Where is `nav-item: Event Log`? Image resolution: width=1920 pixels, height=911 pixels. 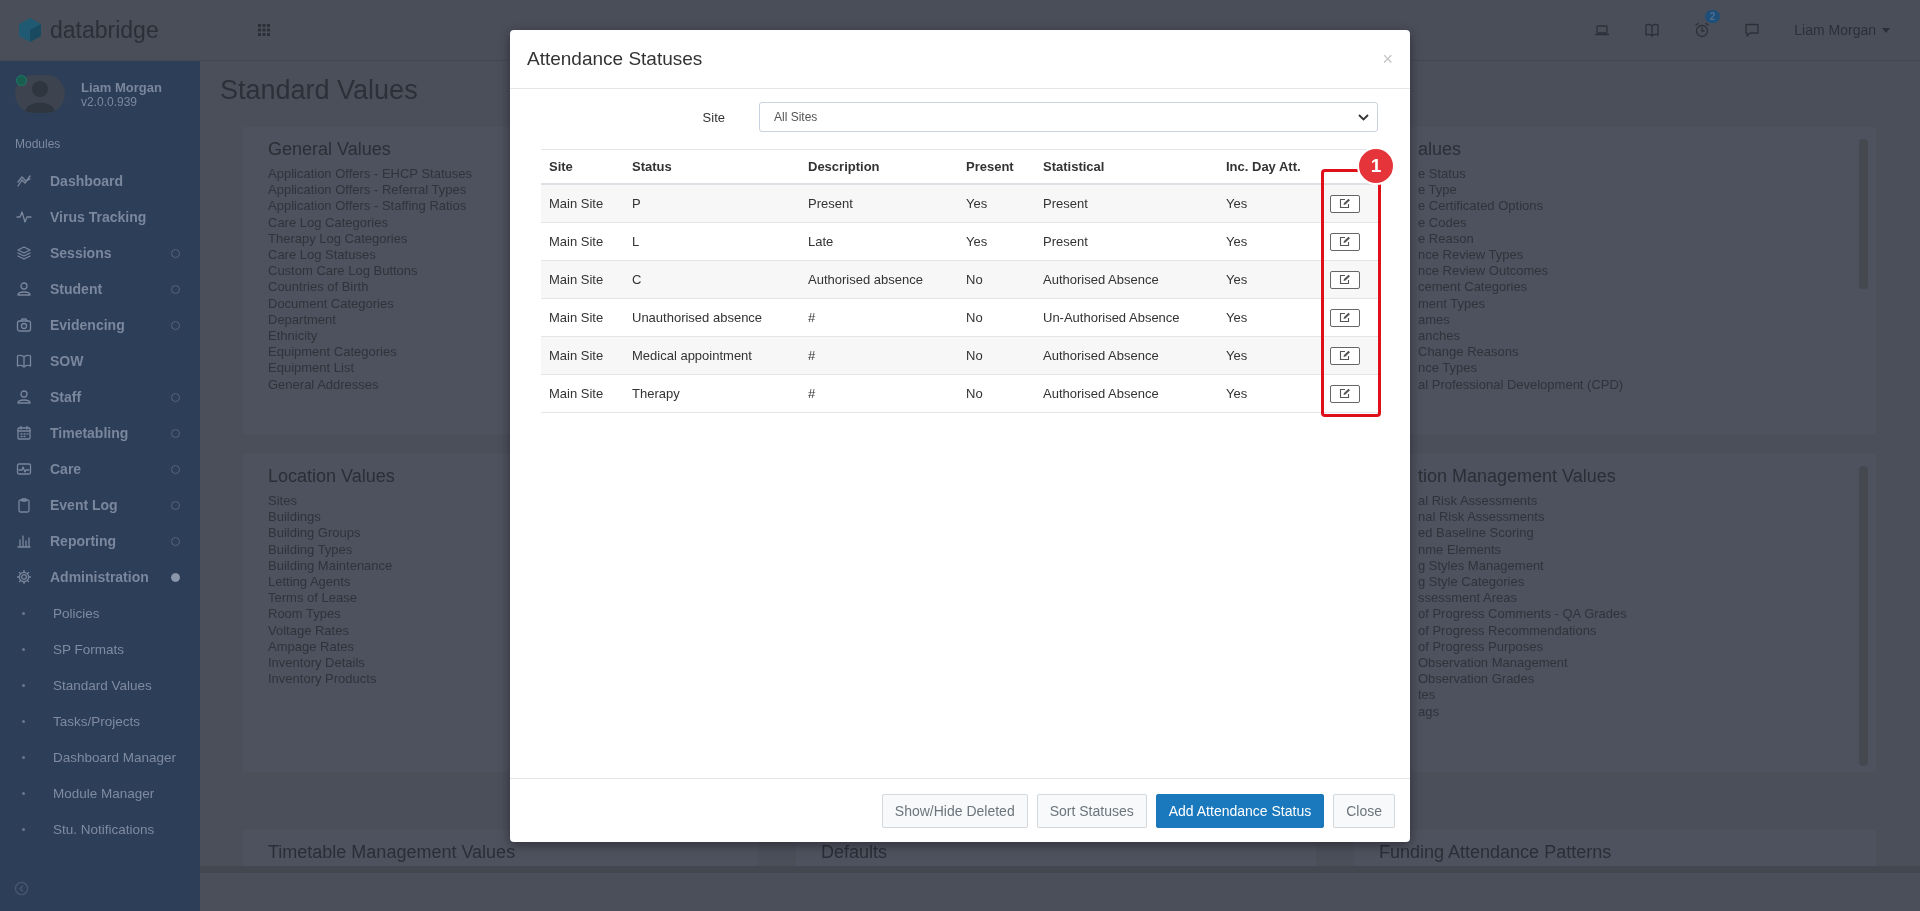 nav-item: Event Log is located at coordinates (100, 505).